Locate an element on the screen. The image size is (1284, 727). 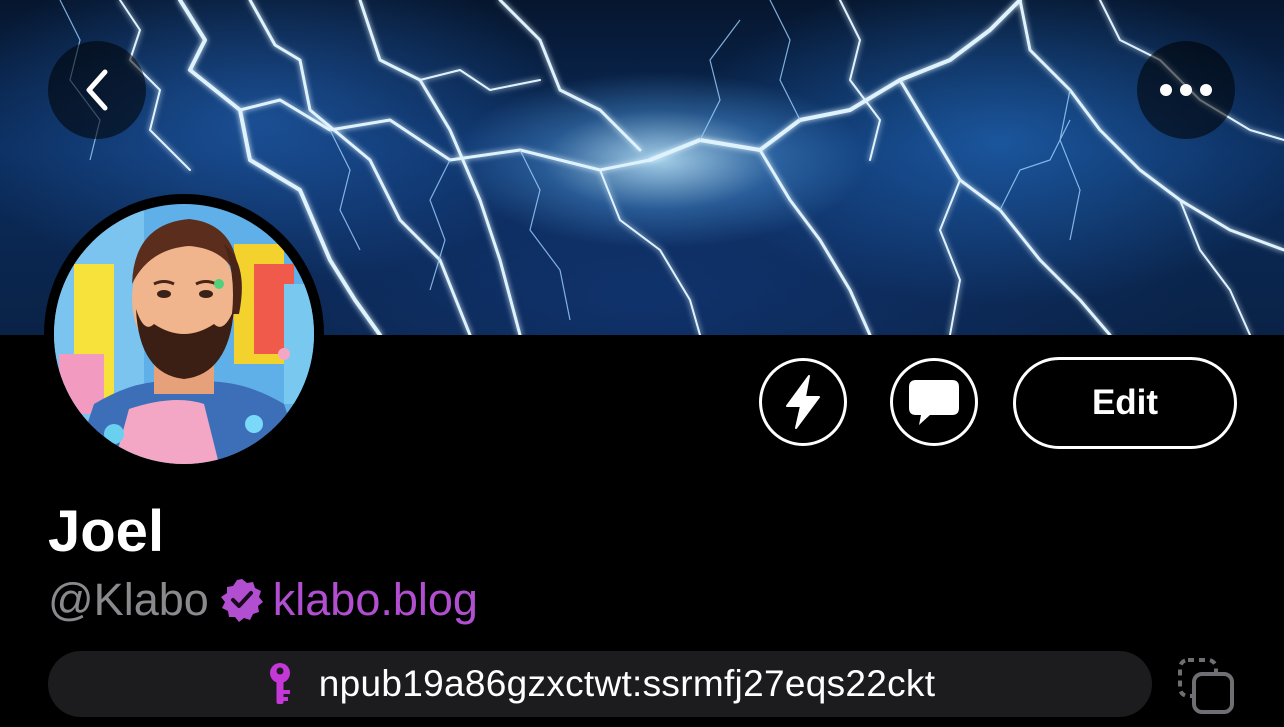
avatar is located at coordinates (184, 334).